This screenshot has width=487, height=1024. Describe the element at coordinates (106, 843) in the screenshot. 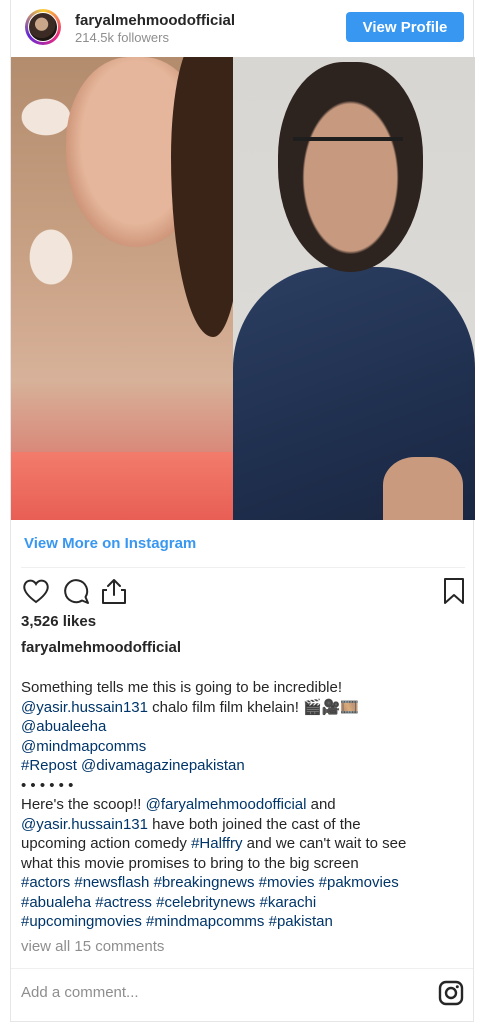

I see `caption-text: upcoming action comedy` at that location.